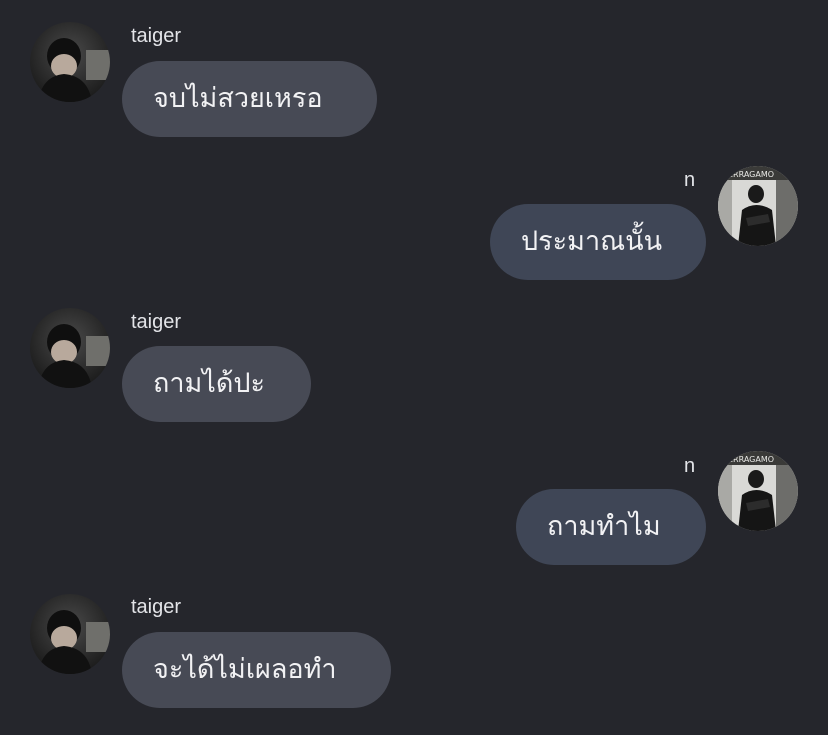 This screenshot has width=828, height=735. I want to click on message-bubble: จบไม่สวยเหรอ, so click(249, 99).